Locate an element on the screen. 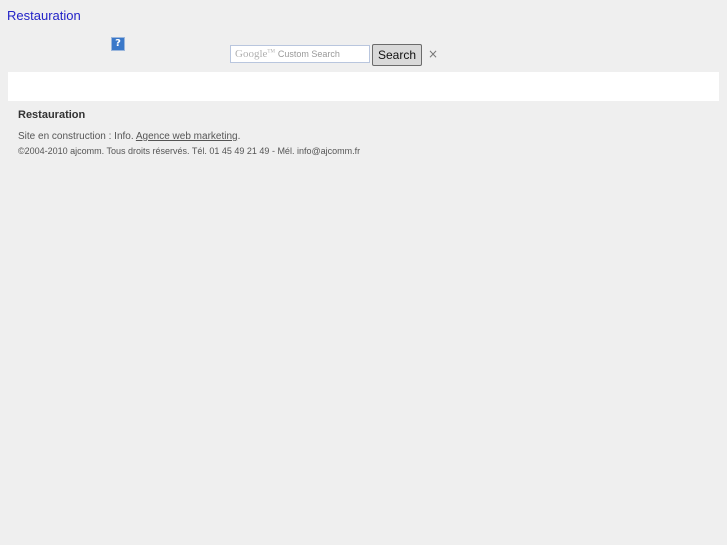 The width and height of the screenshot is (727, 545). search-button: Search is located at coordinates (397, 55).